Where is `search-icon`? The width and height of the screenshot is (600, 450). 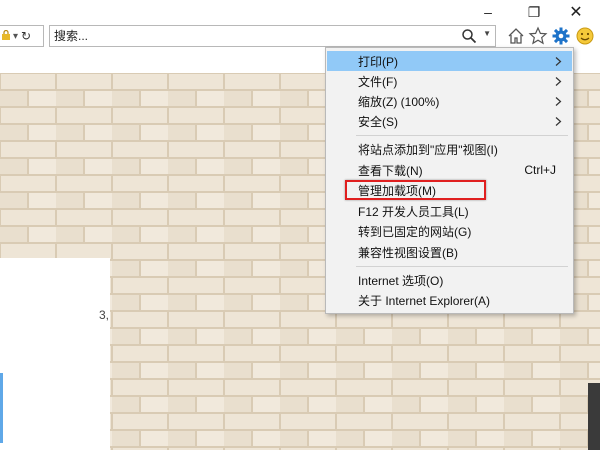
search-icon is located at coordinates (469, 36).